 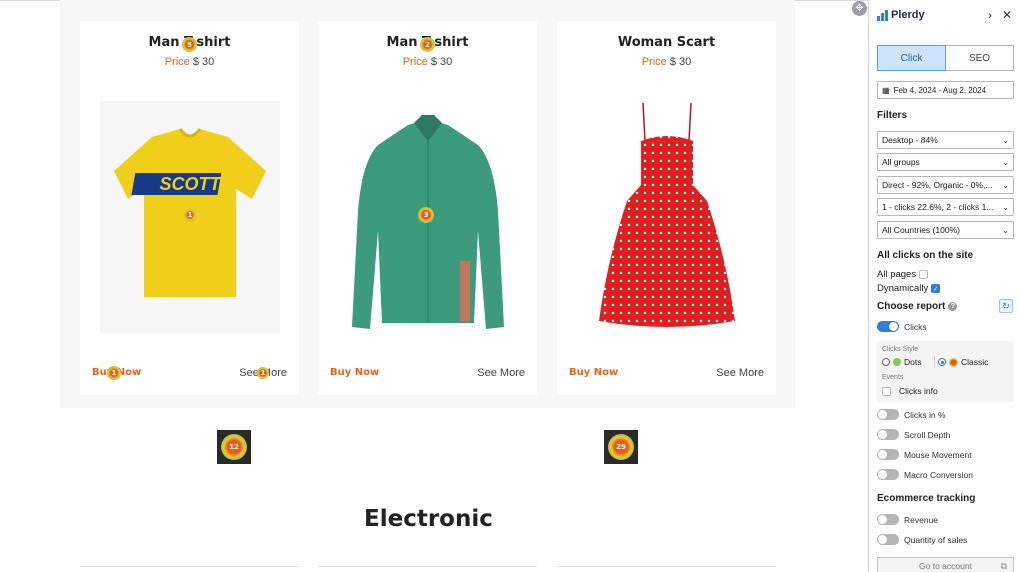 I want to click on dynamically-row: Dynamically ✓, so click(x=909, y=288).